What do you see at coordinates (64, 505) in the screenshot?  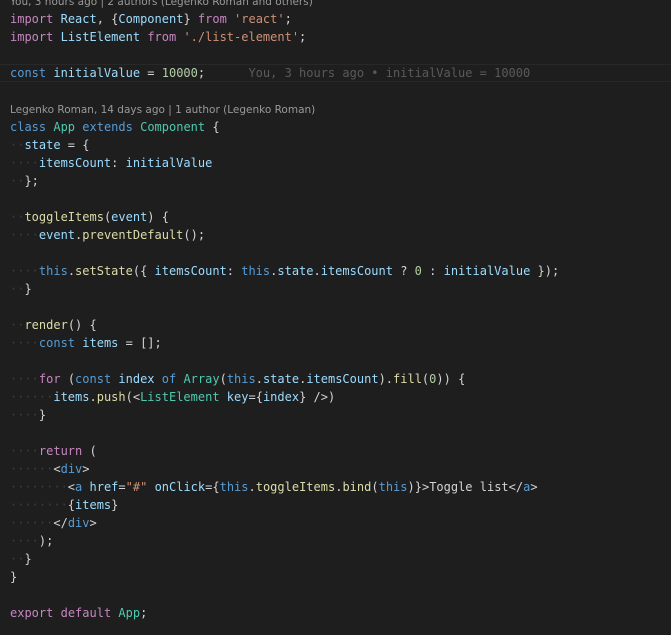 I see `code-line-28: ········{items}` at bounding box center [64, 505].